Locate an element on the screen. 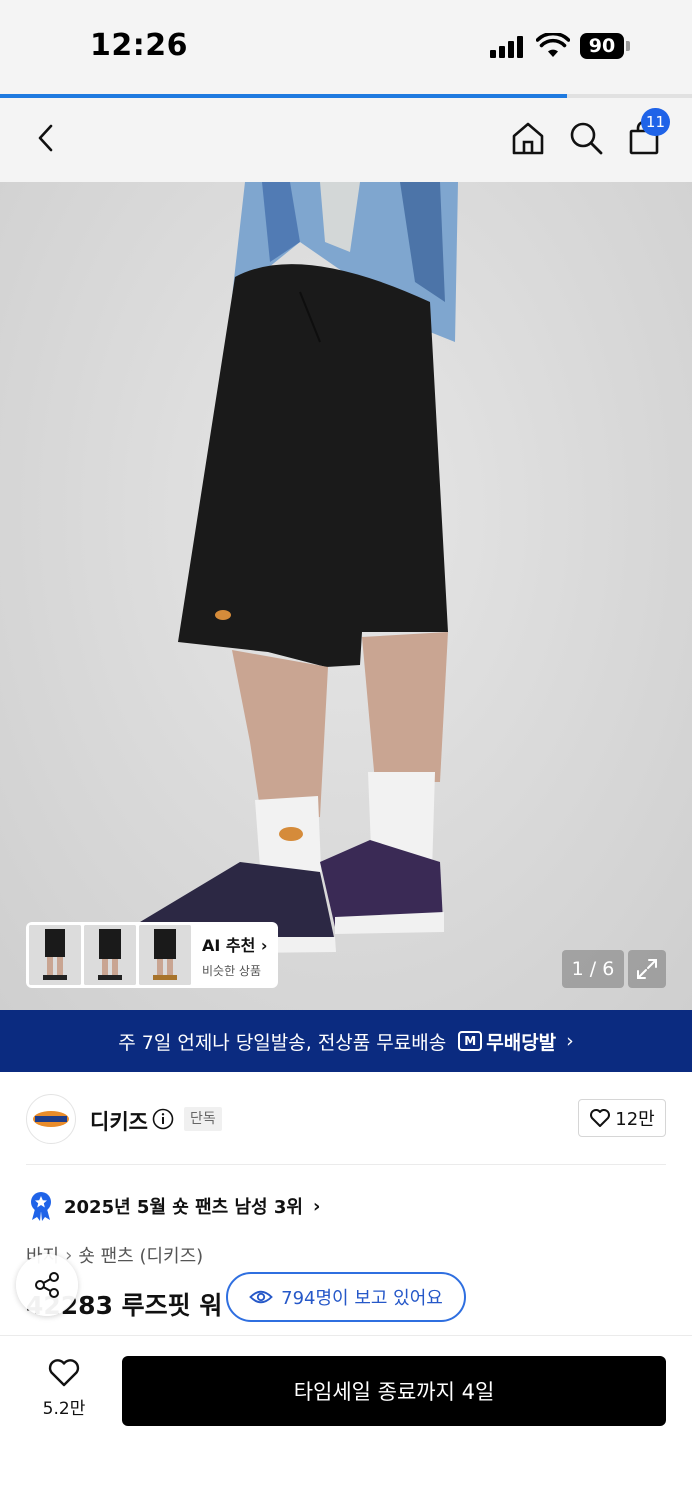 The image size is (692, 1500). free-shipping-banner: 주 7일 언제나 당일발송, 전상품 무료배송 M 무배당발 › is located at coordinates (346, 1041).